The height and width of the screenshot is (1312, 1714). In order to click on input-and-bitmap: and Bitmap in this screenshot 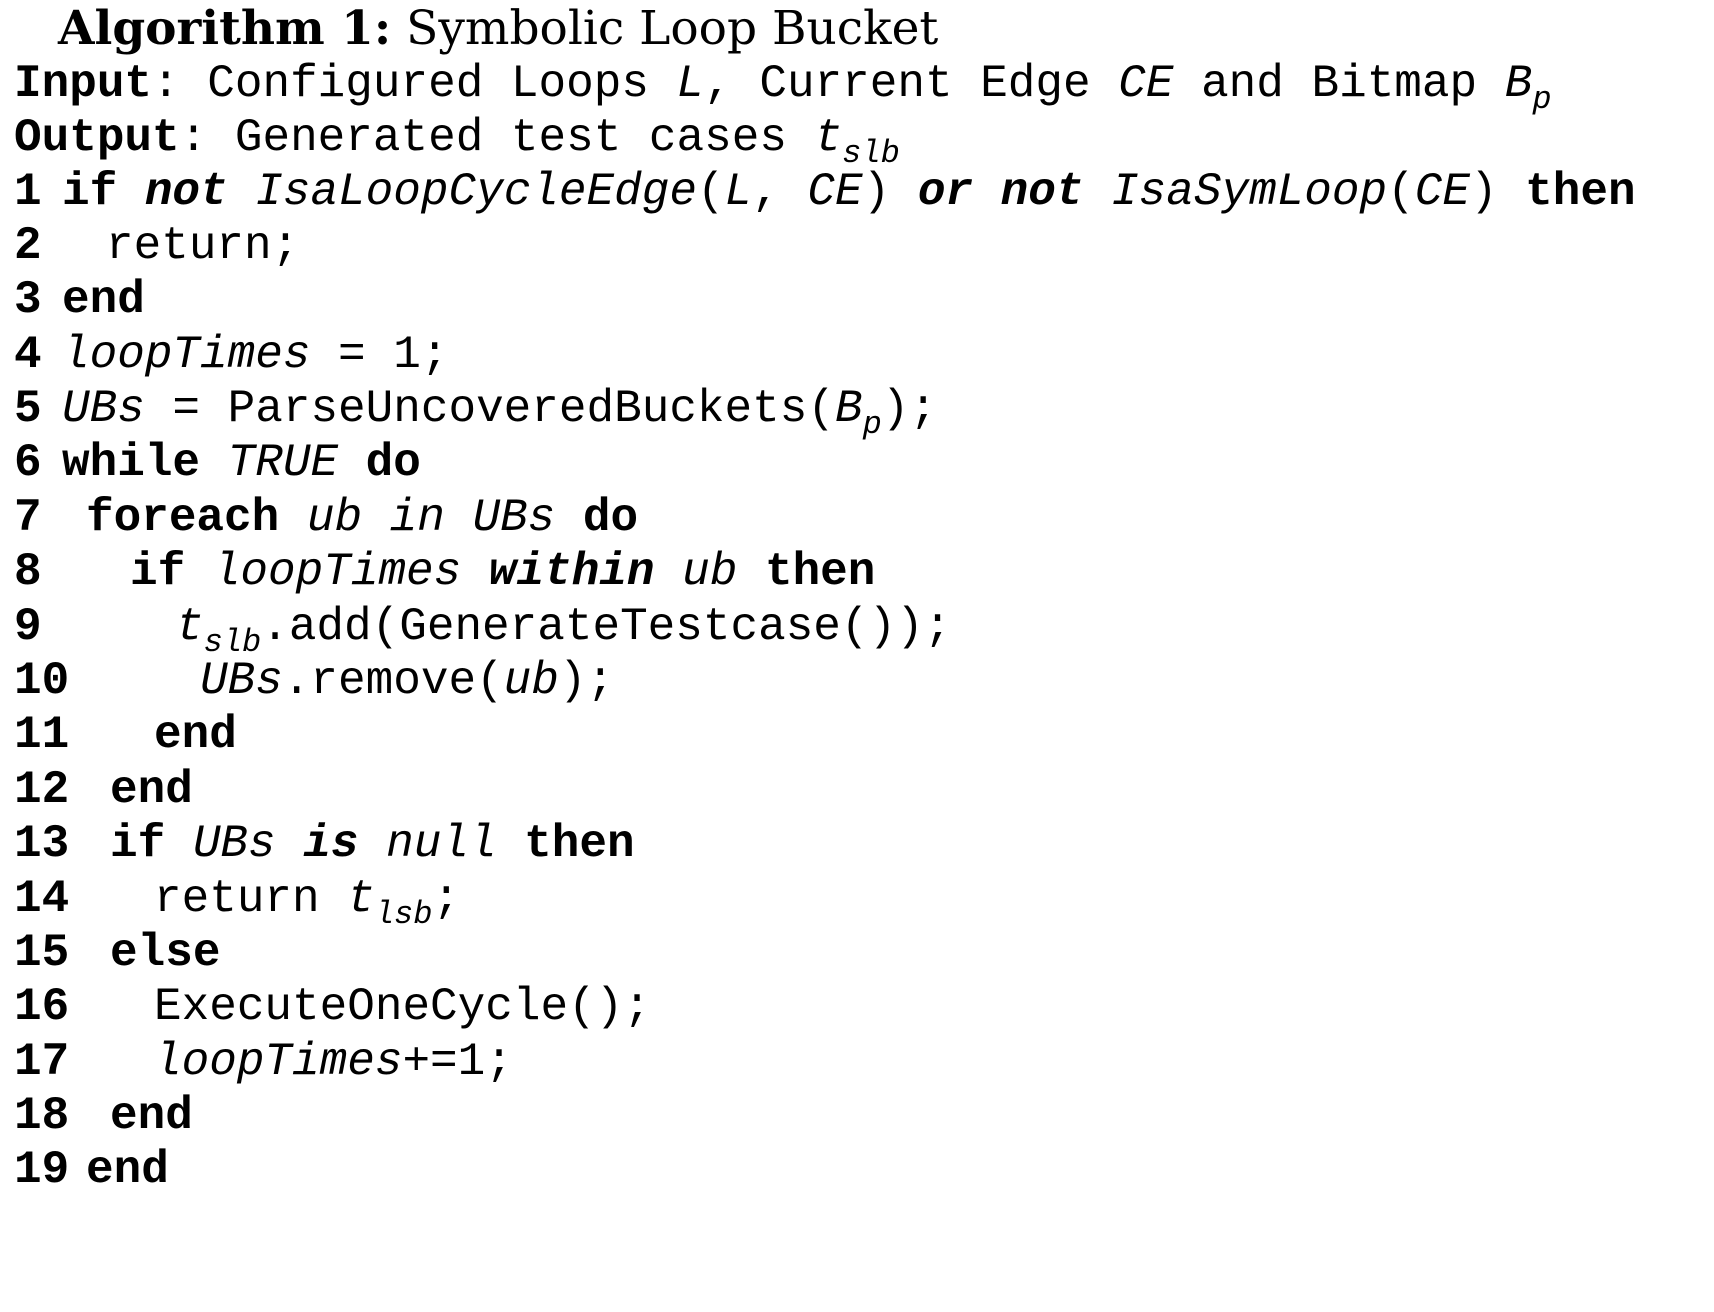, I will do `click(1339, 84)`.